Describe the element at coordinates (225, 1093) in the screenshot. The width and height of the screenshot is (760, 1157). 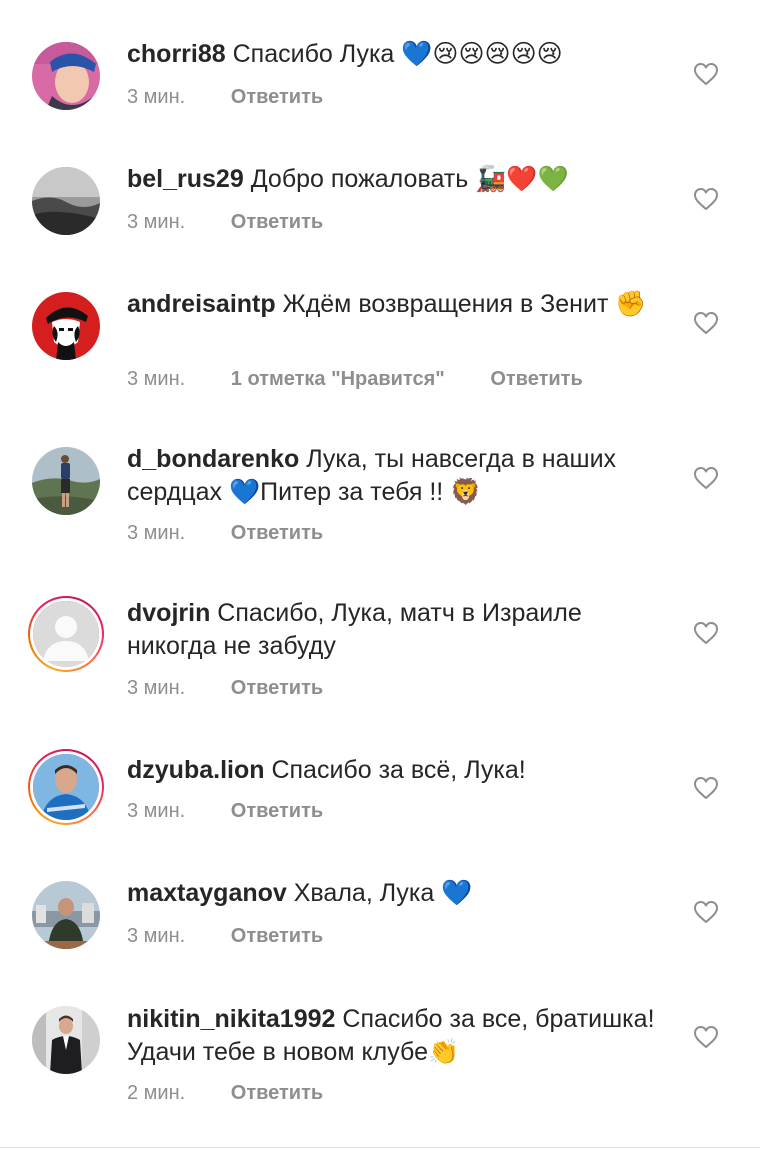
I see `comment-meta: 2 мин. Ответить` at that location.